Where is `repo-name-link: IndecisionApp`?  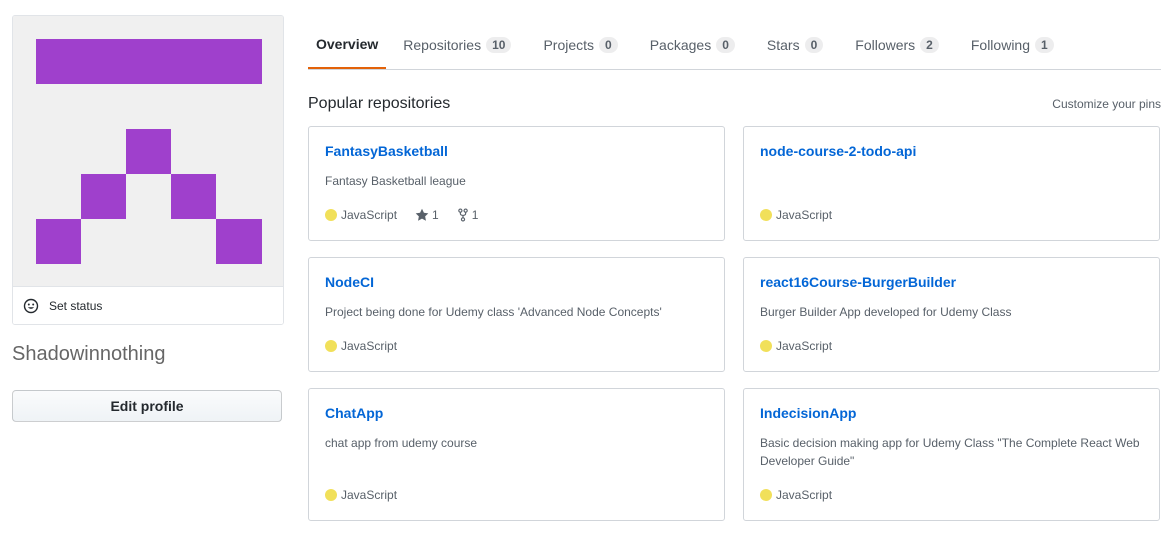
repo-name-link: IndecisionApp is located at coordinates (808, 413).